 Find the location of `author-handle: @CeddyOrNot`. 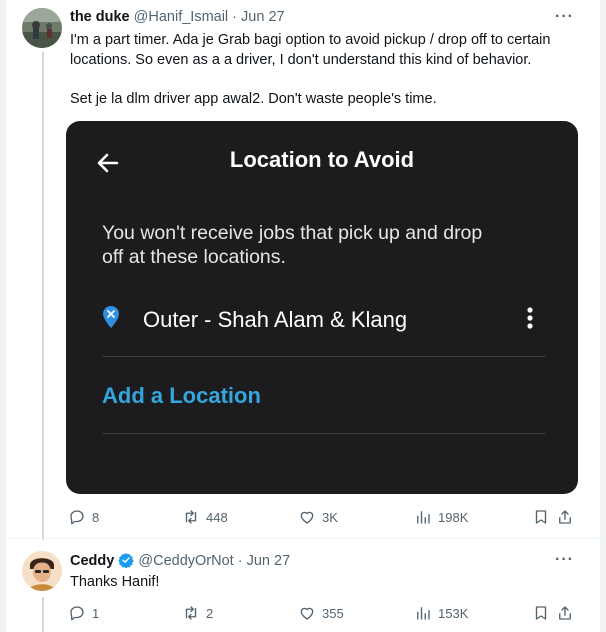

author-handle: @CeddyOrNot is located at coordinates (185, 561).